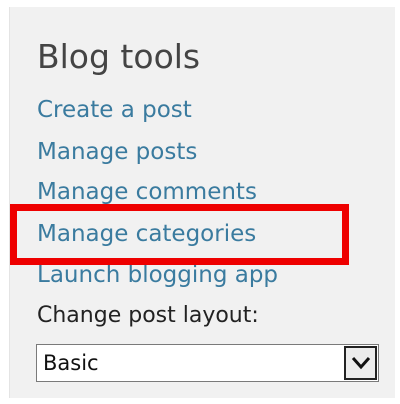 This screenshot has width=400, height=404. I want to click on chevron-down-icon, so click(360, 363).